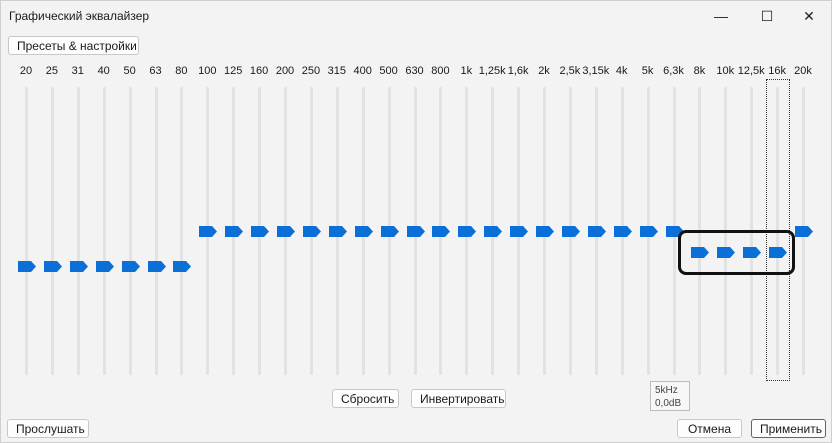  What do you see at coordinates (803, 71) in the screenshot?
I see `band-label: 20k` at bounding box center [803, 71].